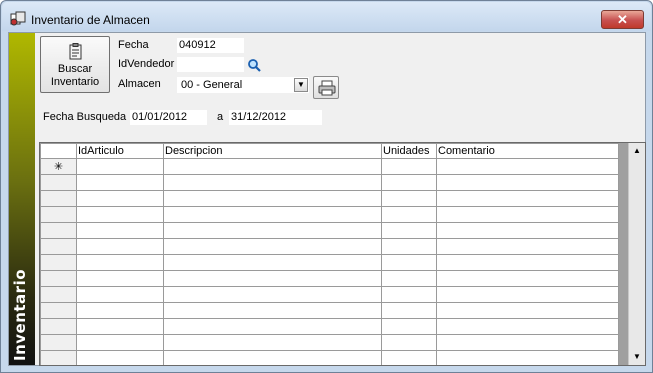  Describe the element at coordinates (243, 85) in the screenshot. I see `almacen-select: 00 - General ▼` at that location.